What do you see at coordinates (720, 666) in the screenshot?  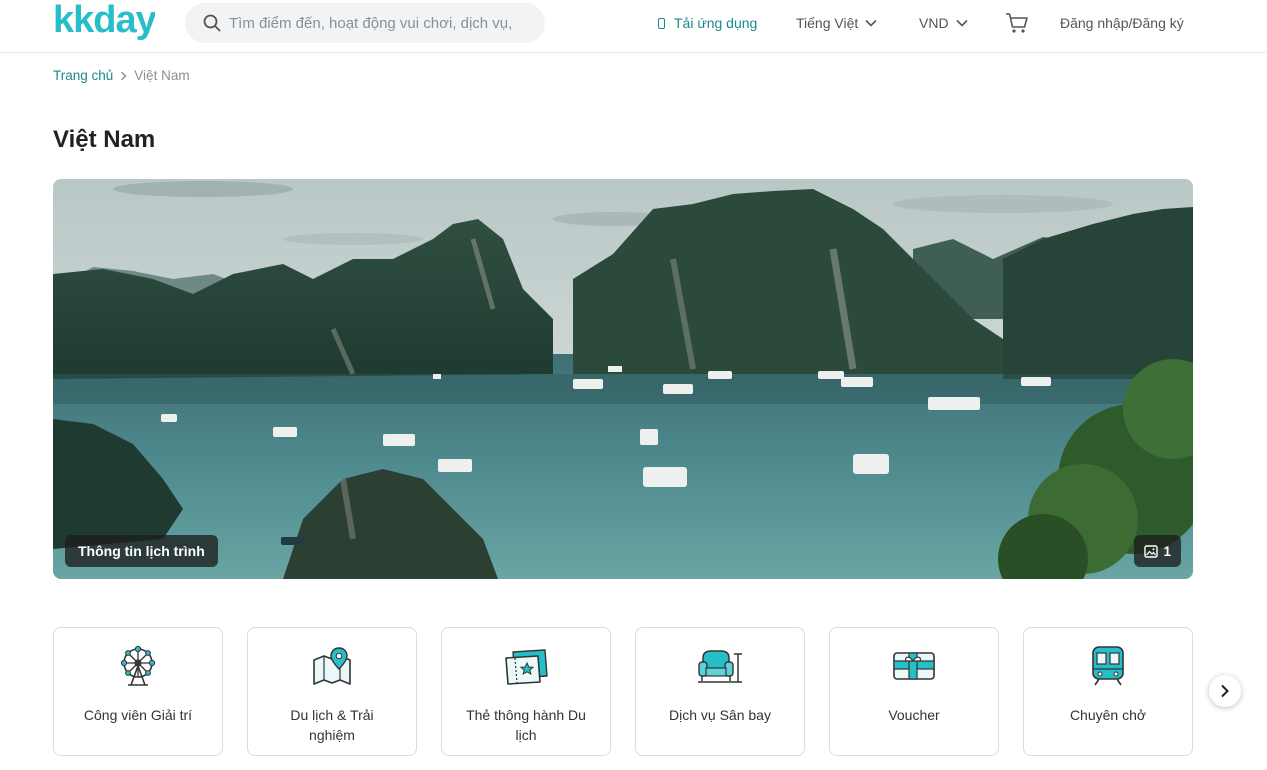 I see `lounge-chair-icon` at bounding box center [720, 666].